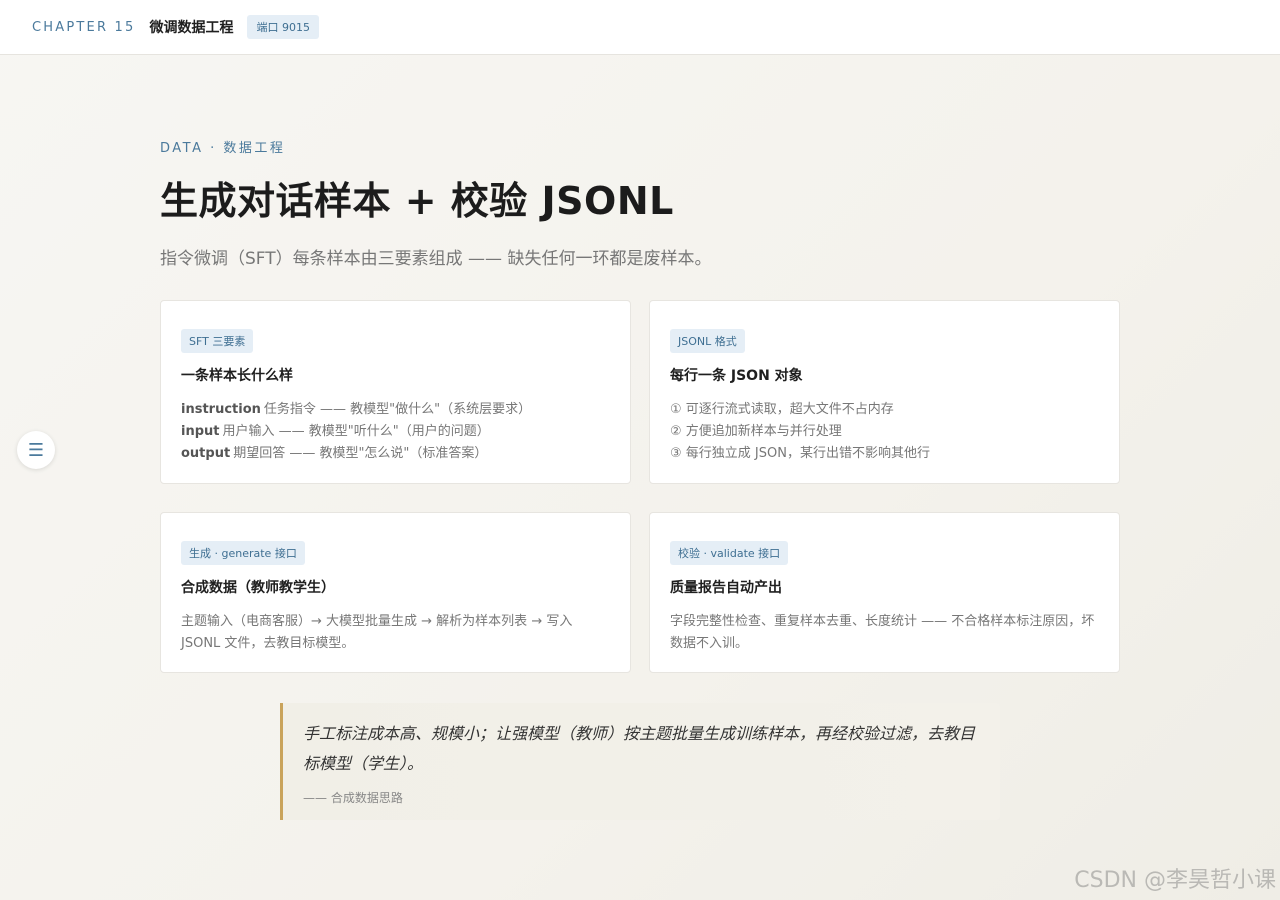  What do you see at coordinates (356, 431) in the screenshot?
I see `line-text: 用户输入 —— 教模型"听什么"（用户的问题）` at bounding box center [356, 431].